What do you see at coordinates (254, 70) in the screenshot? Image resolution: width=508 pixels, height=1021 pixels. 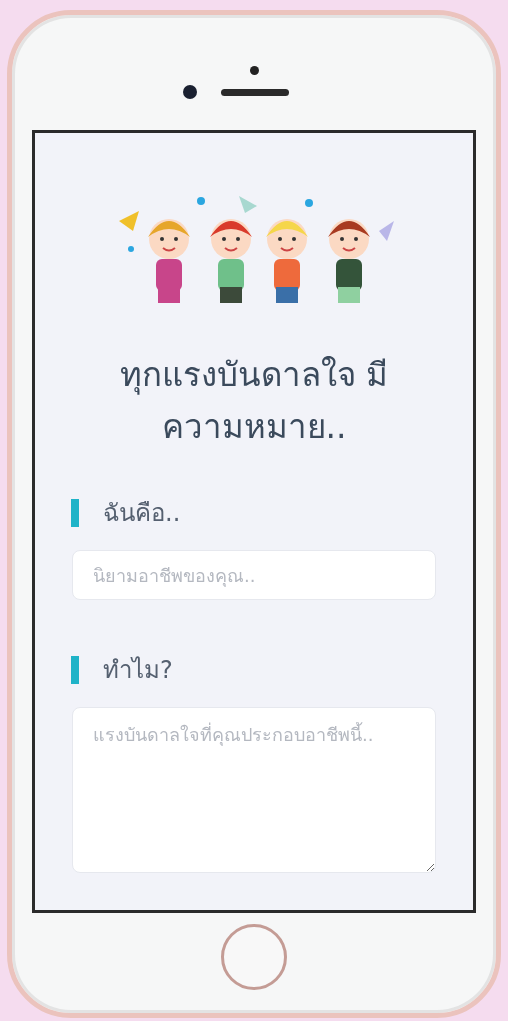 I see `sensor-icon` at bounding box center [254, 70].